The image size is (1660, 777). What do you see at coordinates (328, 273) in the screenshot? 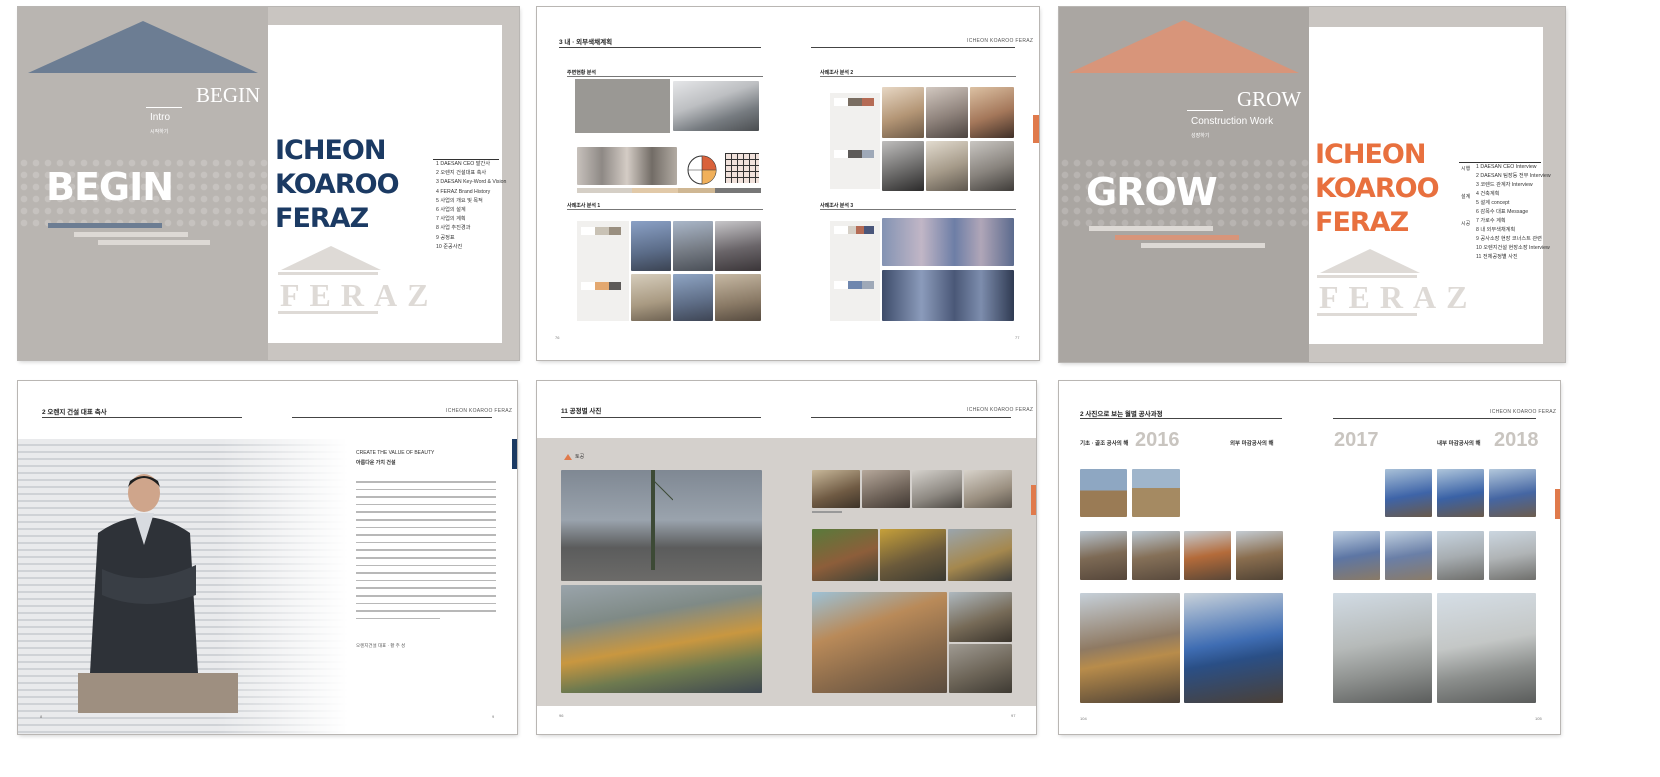
I see `logo-rule` at bounding box center [328, 273].